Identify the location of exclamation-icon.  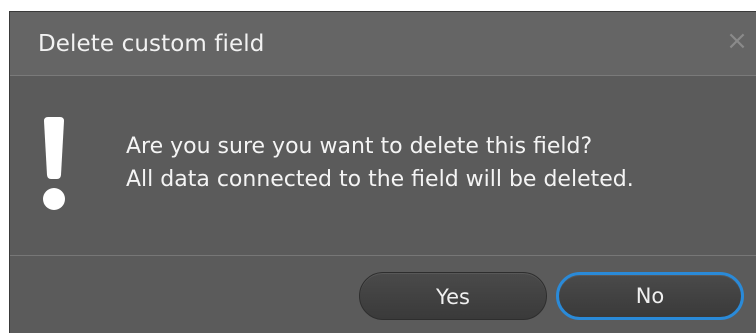
(54, 163).